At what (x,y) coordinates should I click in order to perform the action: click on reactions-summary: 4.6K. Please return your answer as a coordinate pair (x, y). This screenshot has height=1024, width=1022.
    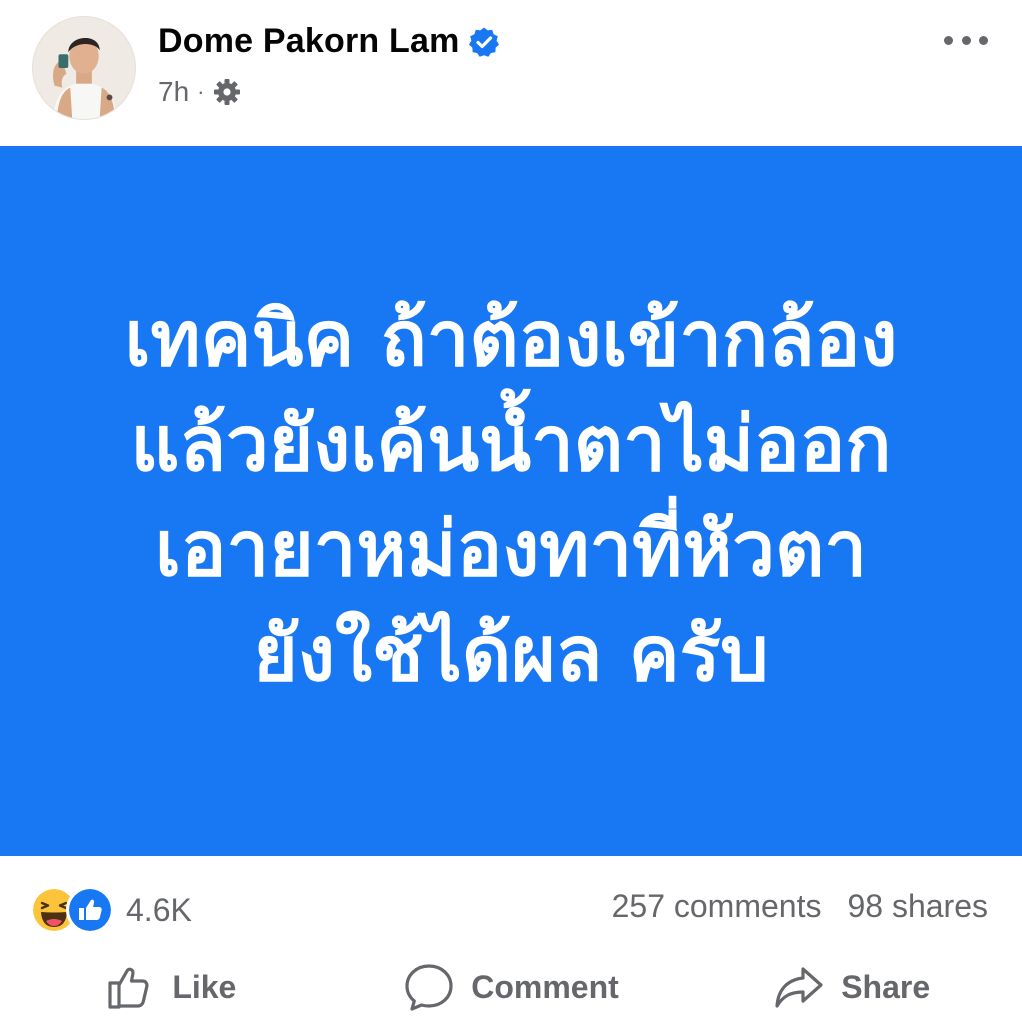
    Looking at the image, I should click on (111, 910).